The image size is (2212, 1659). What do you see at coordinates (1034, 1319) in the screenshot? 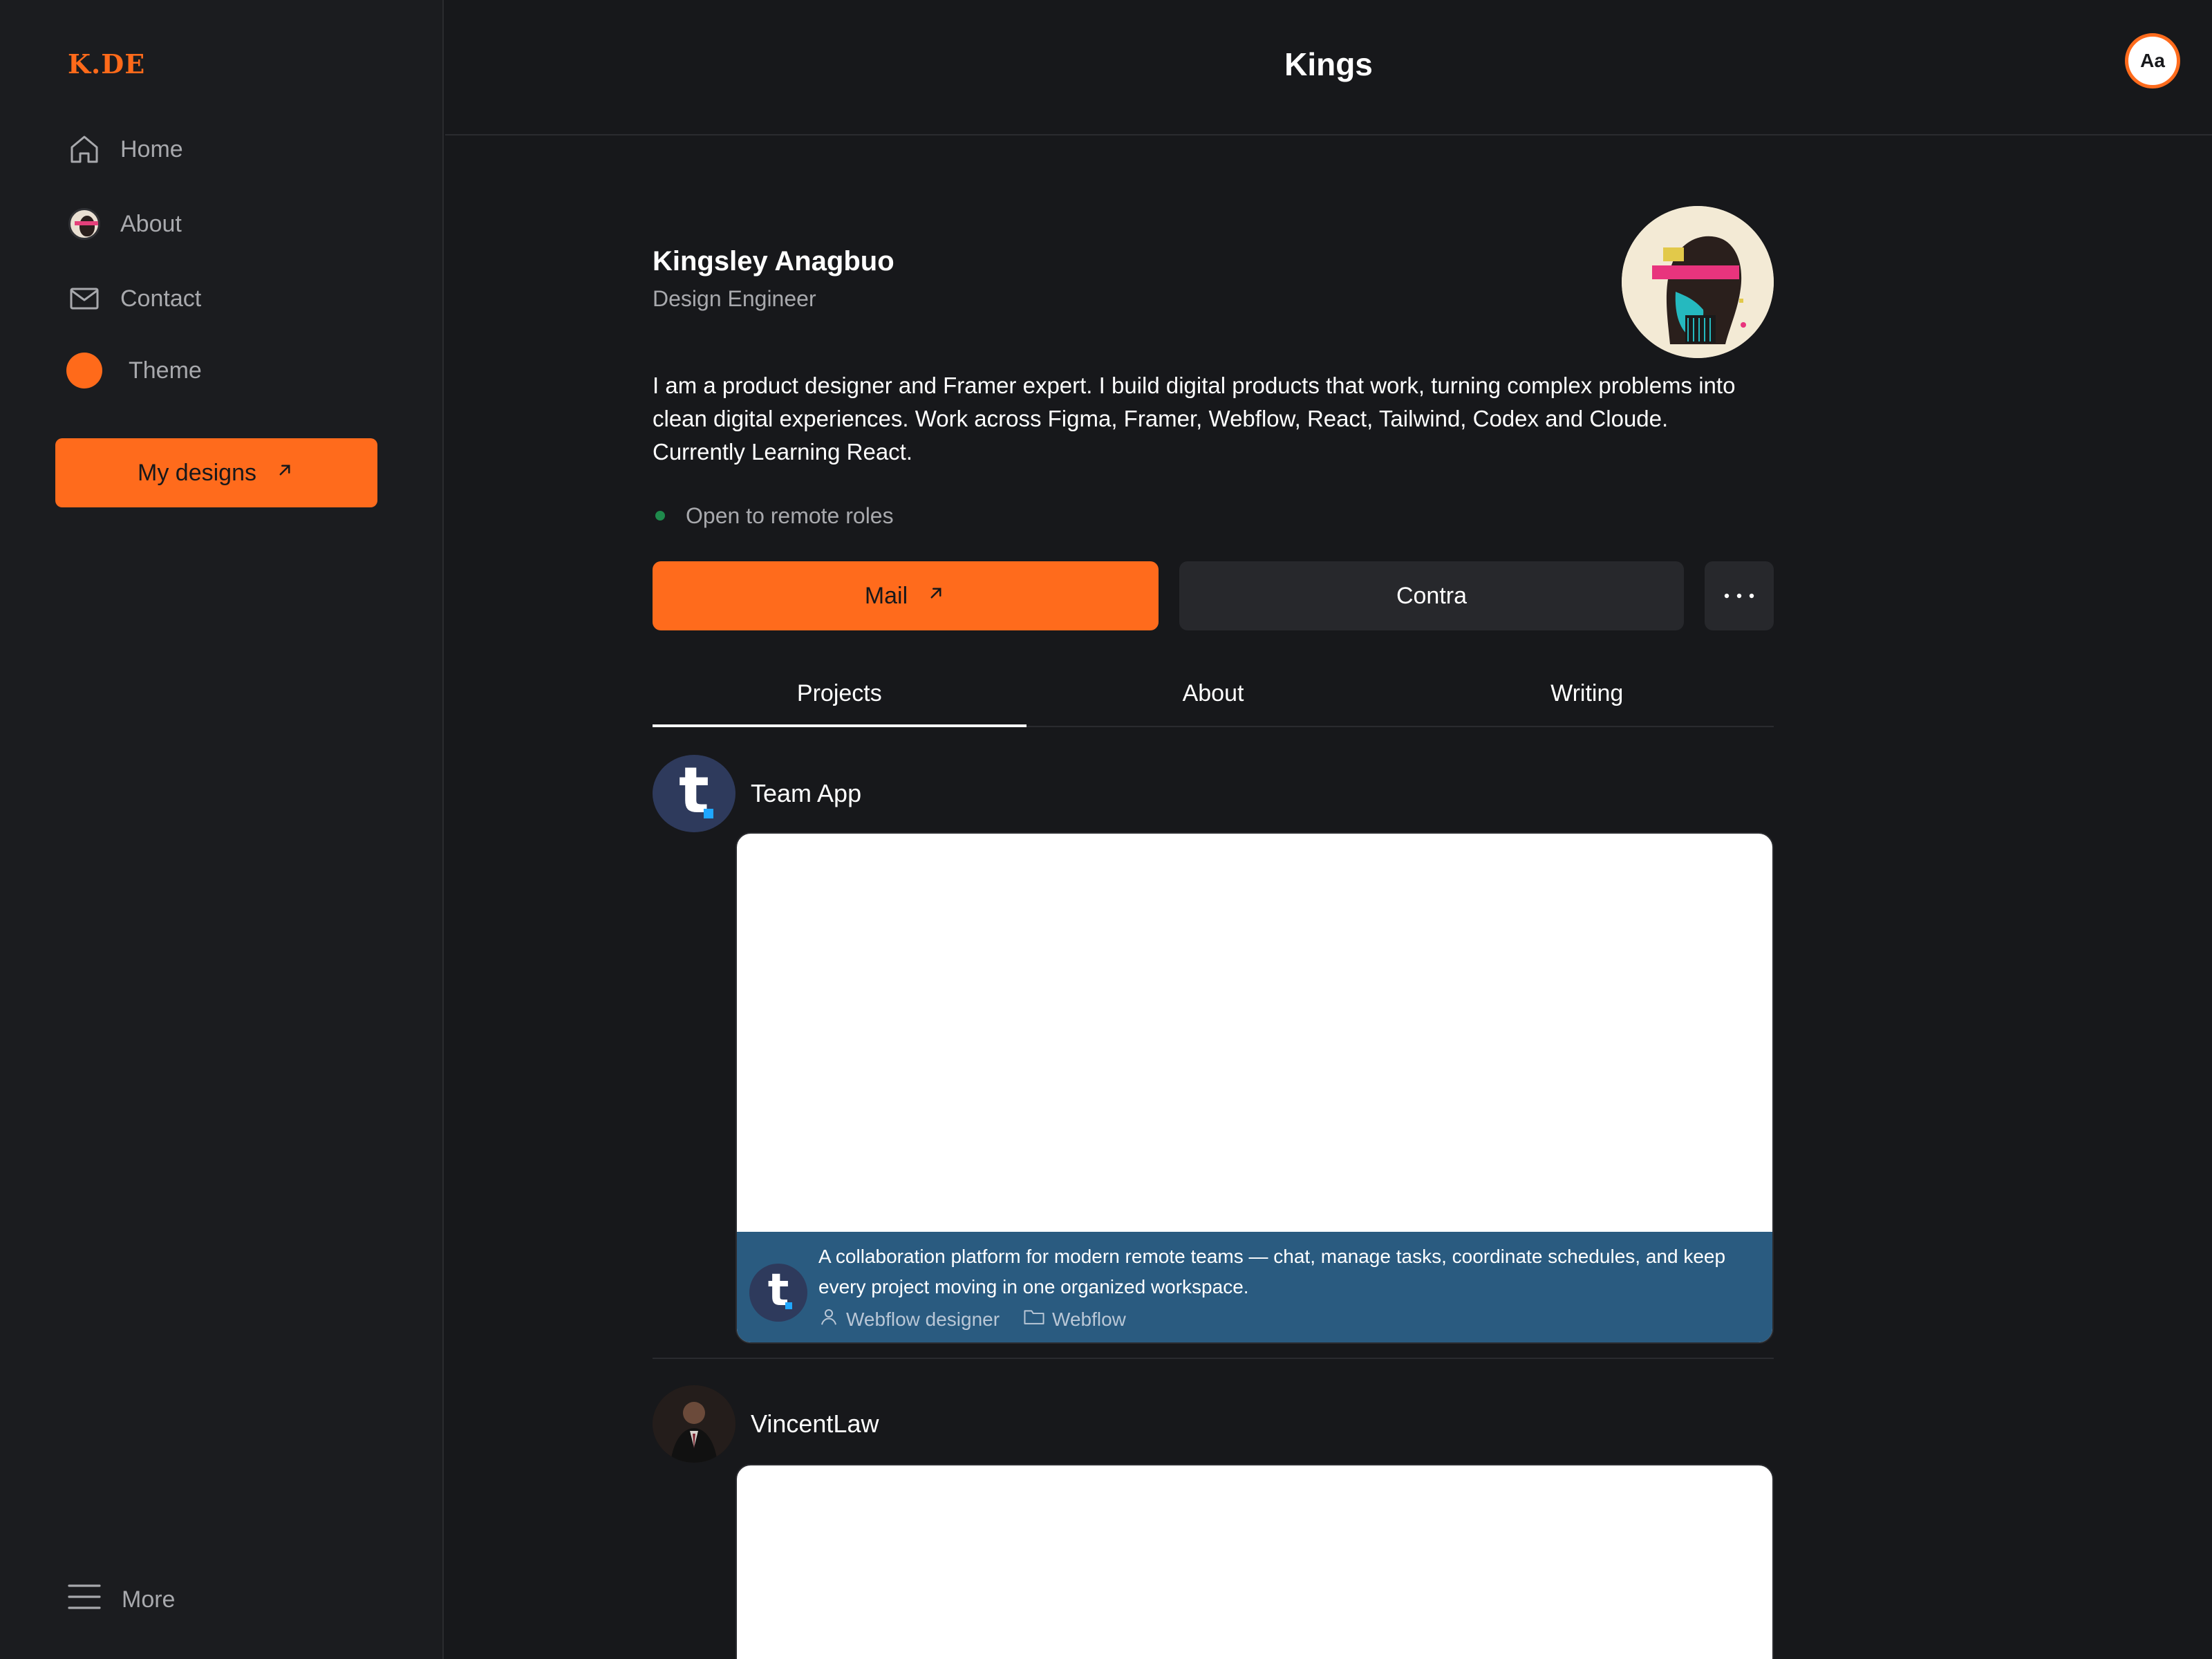
I see `folder-icon` at bounding box center [1034, 1319].